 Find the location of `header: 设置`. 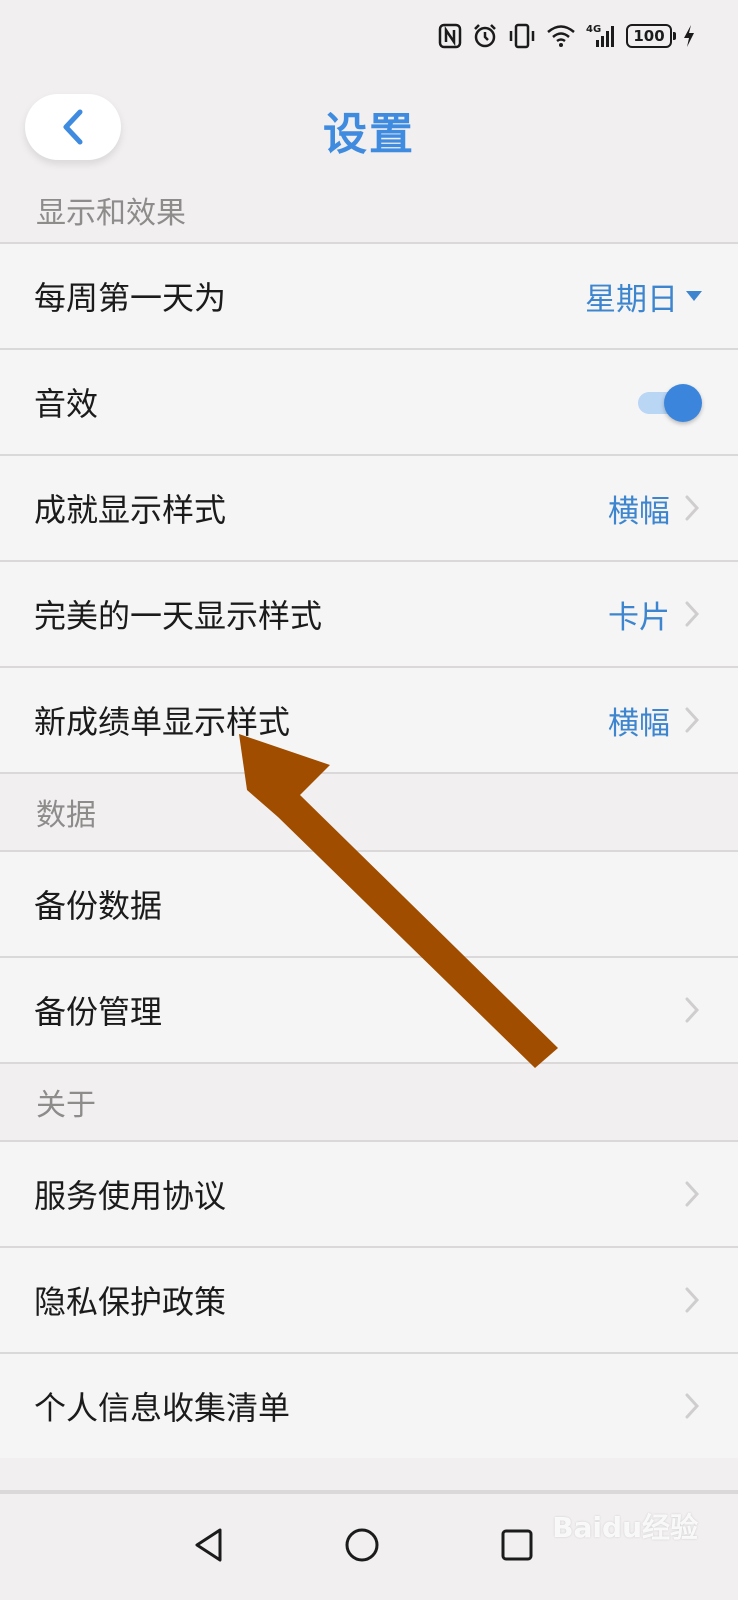

header: 设置 is located at coordinates (369, 129).